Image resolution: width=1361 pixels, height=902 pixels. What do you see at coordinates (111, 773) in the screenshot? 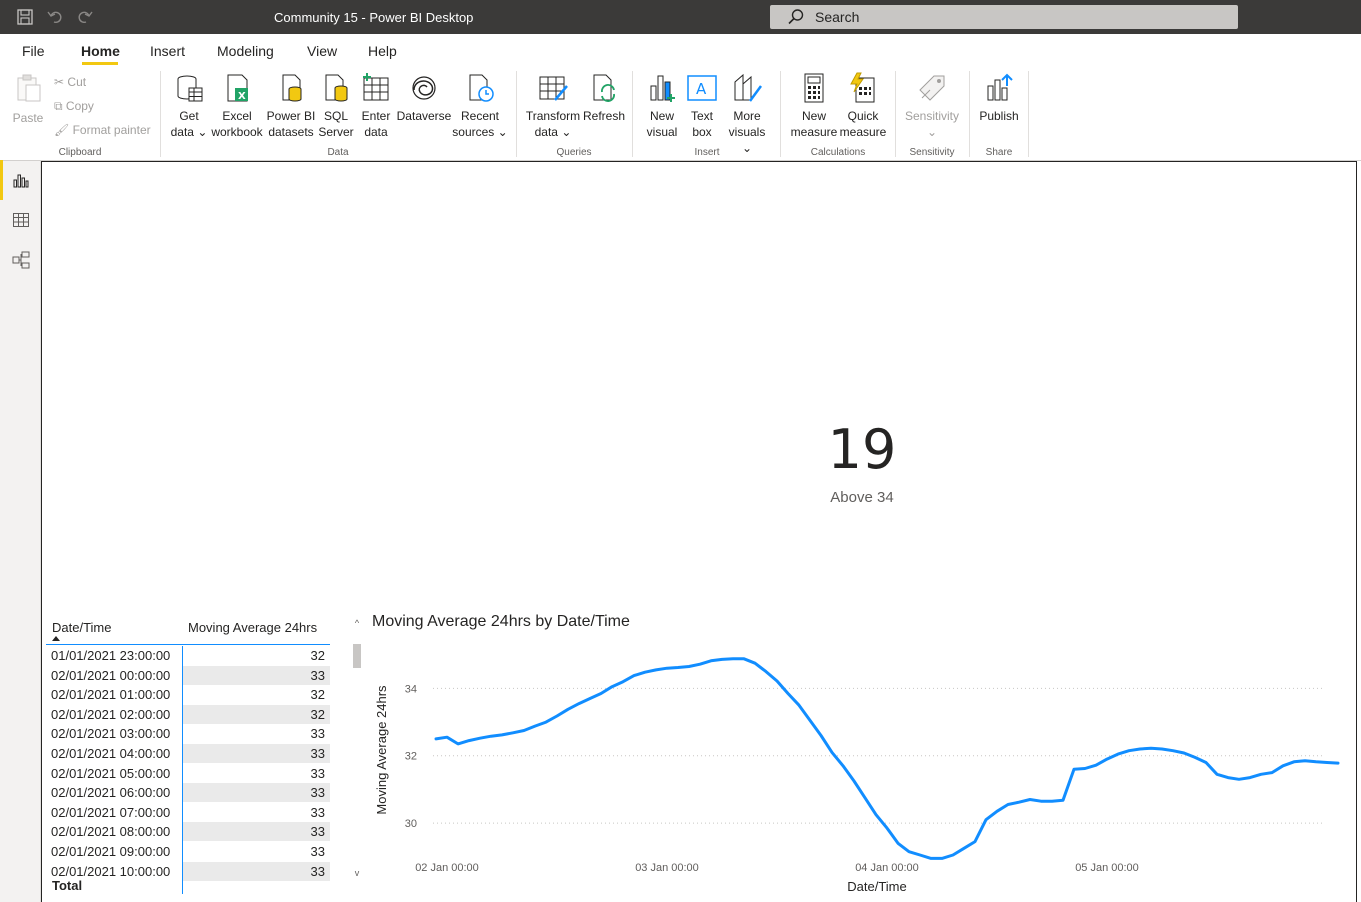
I see `cell-datetime: 02/01/2021 05:00:00` at bounding box center [111, 773].